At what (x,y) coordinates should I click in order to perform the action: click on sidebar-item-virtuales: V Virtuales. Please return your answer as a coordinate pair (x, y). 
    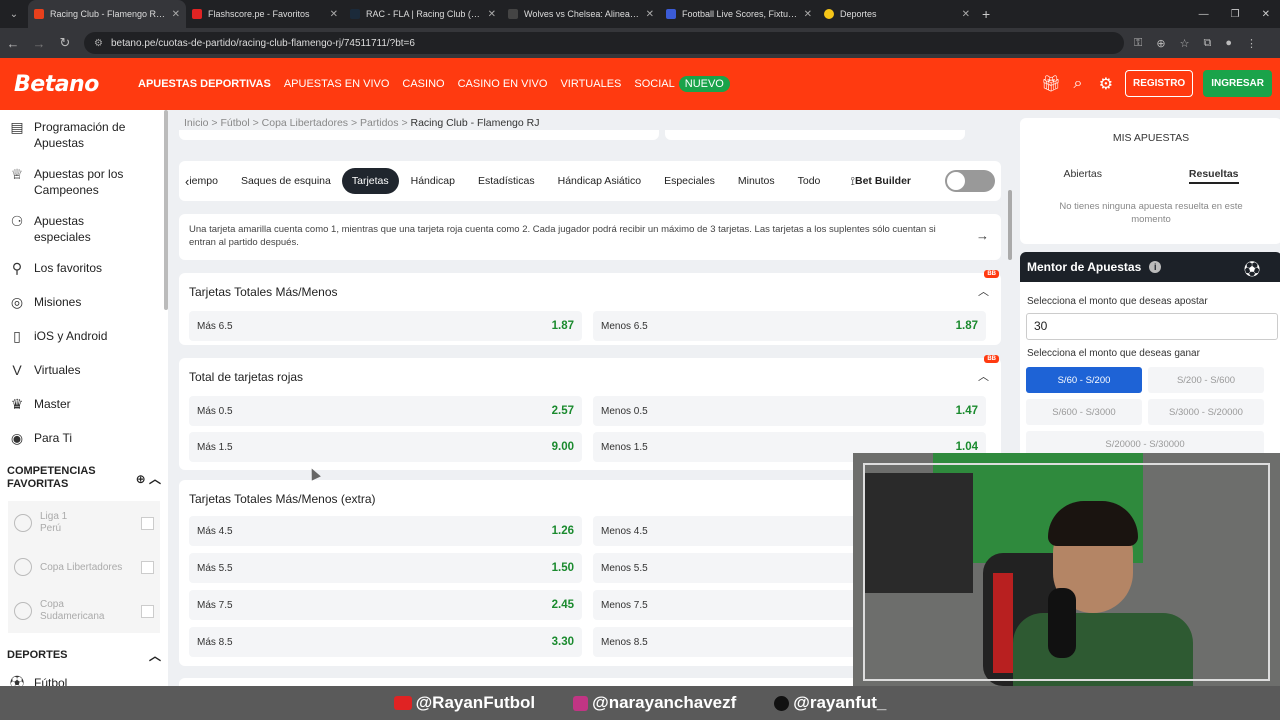
    Looking at the image, I should click on (84, 374).